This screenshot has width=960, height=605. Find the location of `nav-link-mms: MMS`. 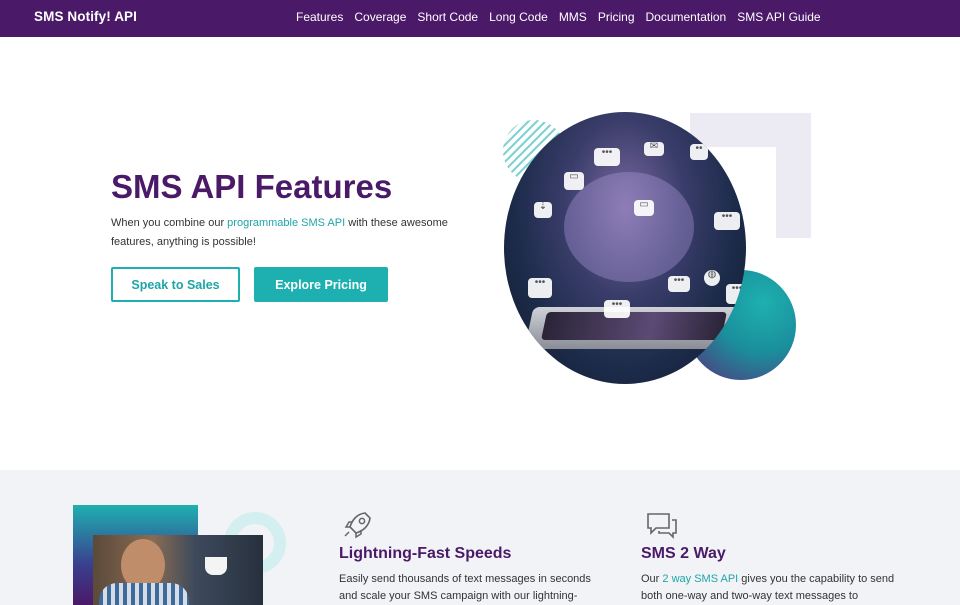

nav-link-mms: MMS is located at coordinates (573, 17).